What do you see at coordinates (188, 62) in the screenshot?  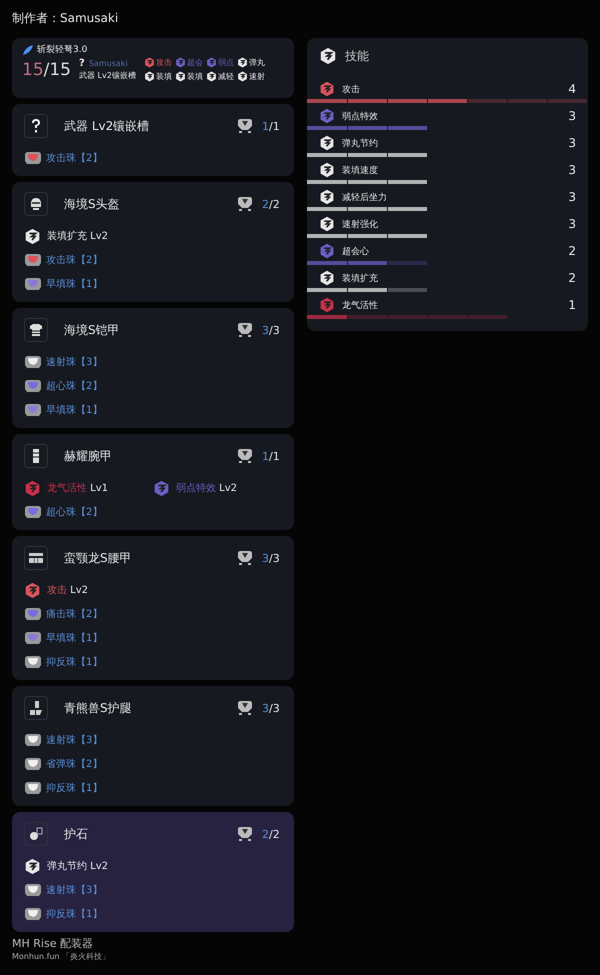 I see `skill-tag: 超会` at bounding box center [188, 62].